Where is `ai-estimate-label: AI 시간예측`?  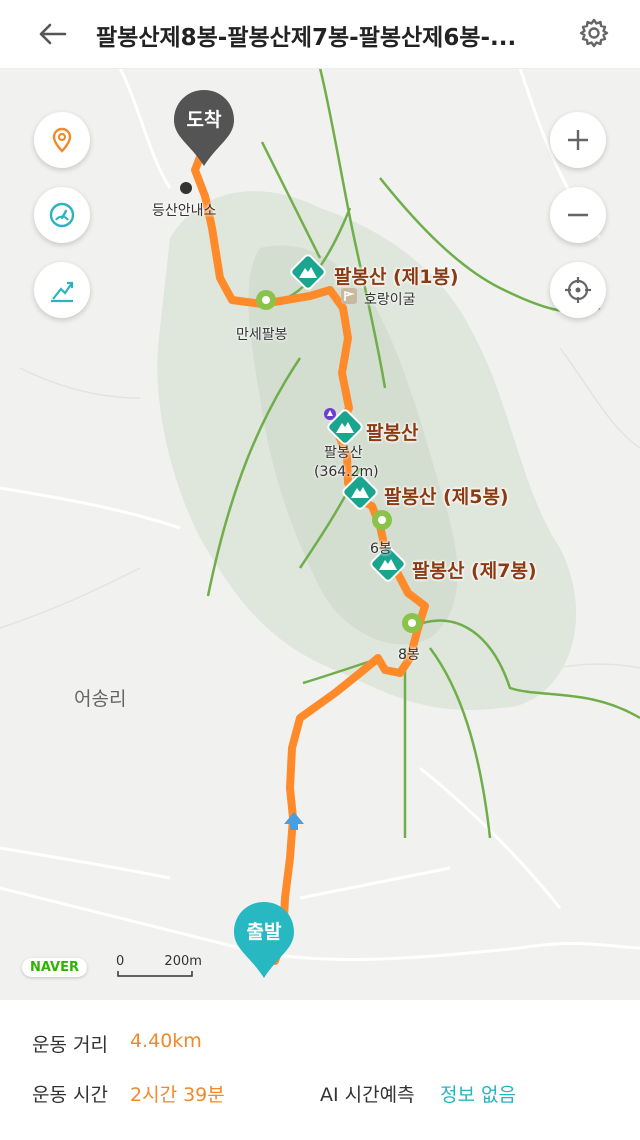 ai-estimate-label: AI 시간예측 is located at coordinates (367, 1095).